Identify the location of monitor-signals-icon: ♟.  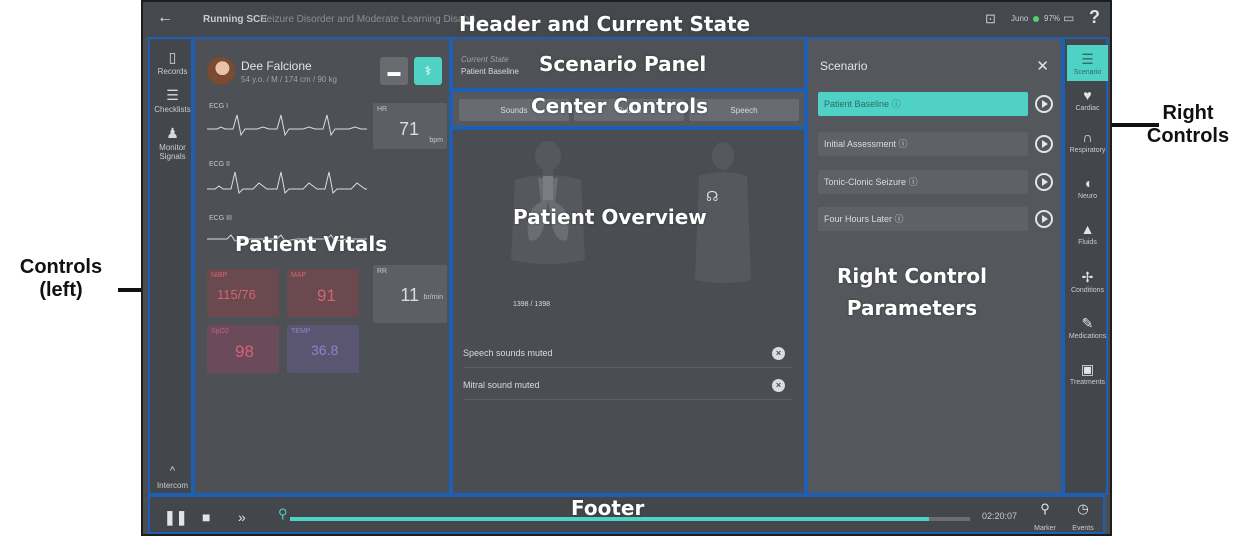
(172, 133).